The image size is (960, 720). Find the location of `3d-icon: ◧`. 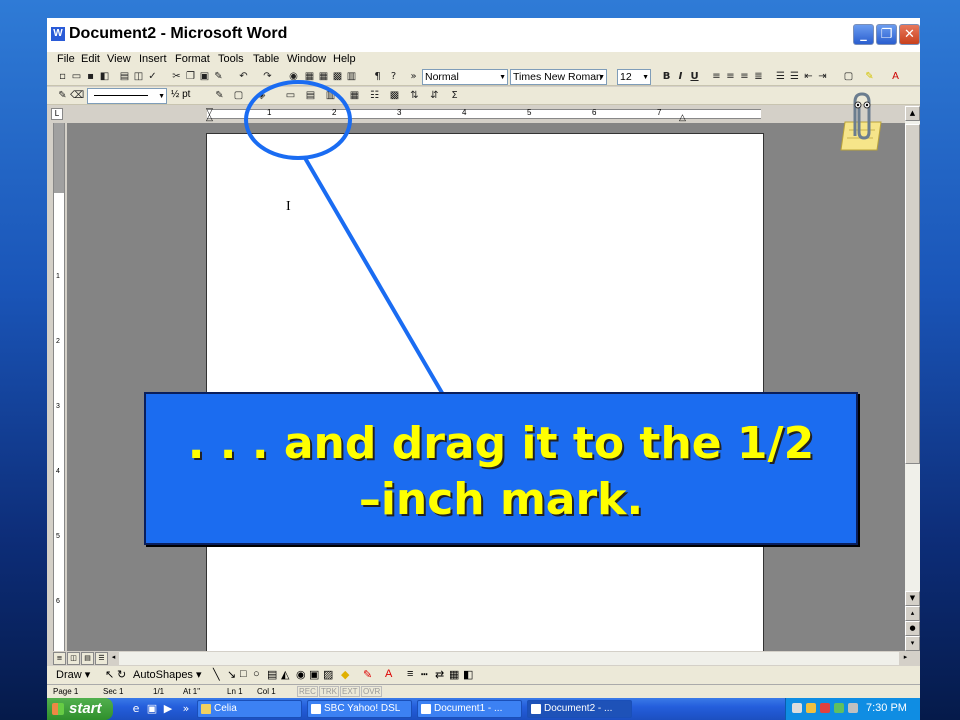

3d-icon: ◧ is located at coordinates (468, 674).